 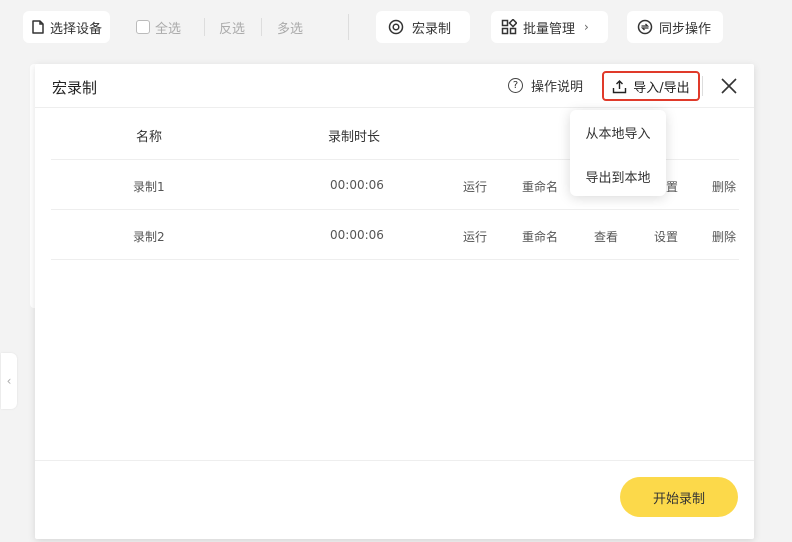 I want to click on macro-record-label: 宏录制, so click(x=432, y=29).